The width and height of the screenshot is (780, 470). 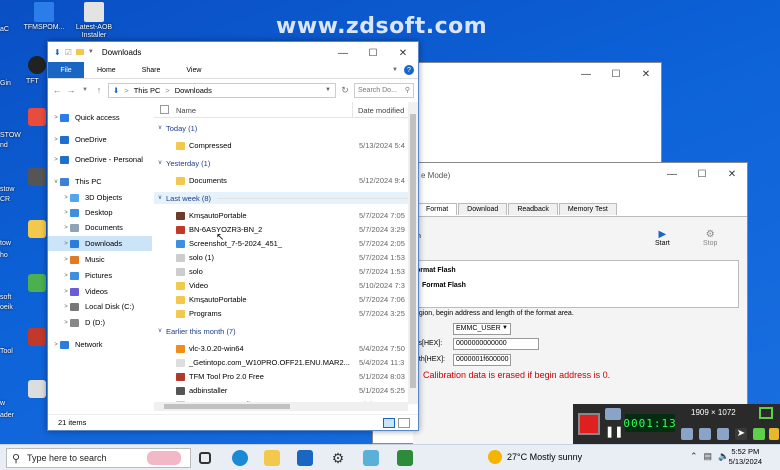 What do you see at coordinates (535, 457) in the screenshot?
I see `weather-widget: 27°C Mostly sunny` at bounding box center [535, 457].